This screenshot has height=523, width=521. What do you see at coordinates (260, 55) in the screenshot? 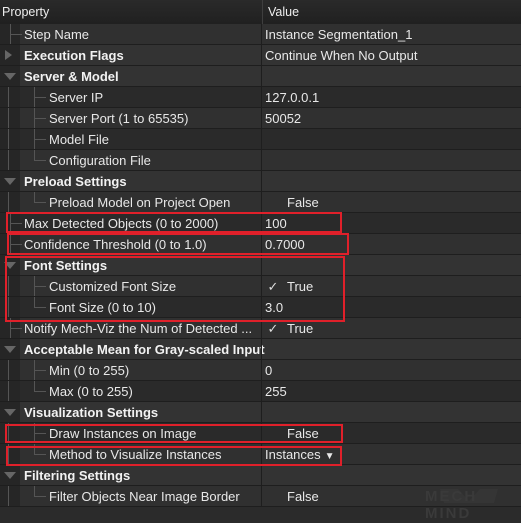
I see `group-row: Execution Flags Continue When No Output` at bounding box center [260, 55].